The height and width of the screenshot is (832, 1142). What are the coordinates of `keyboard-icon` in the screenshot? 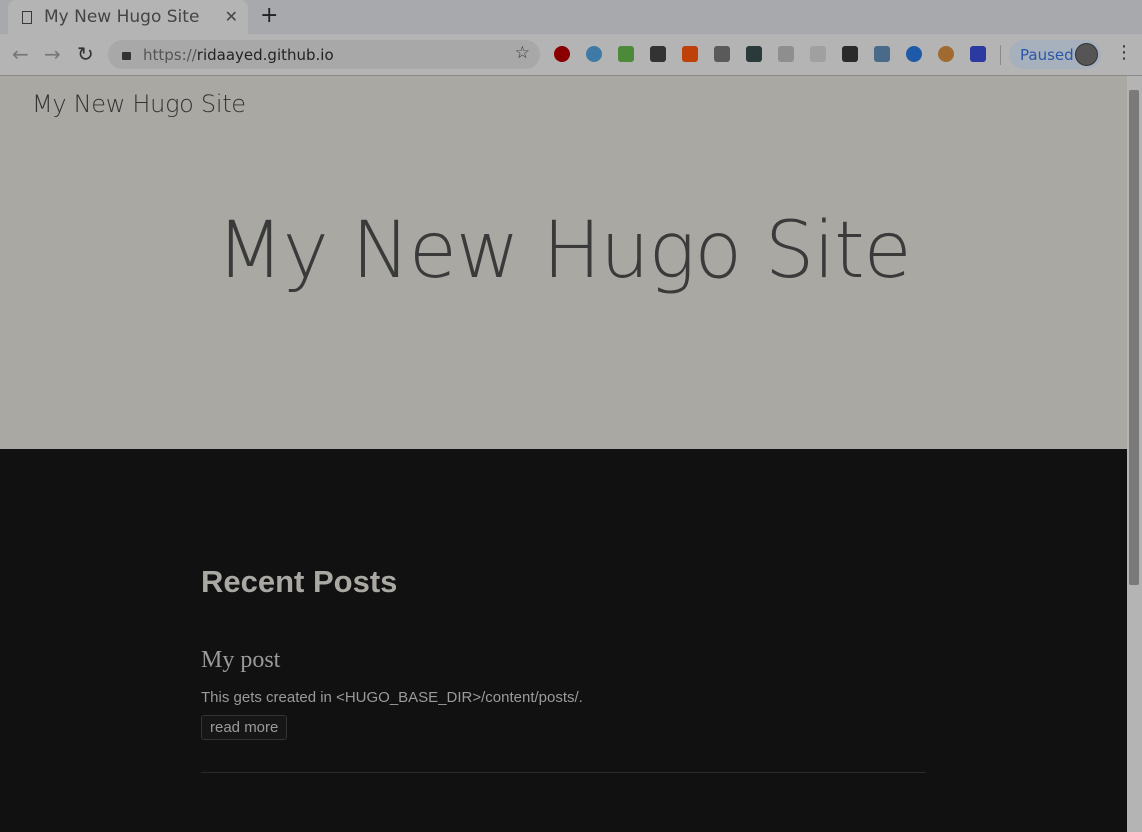 It's located at (850, 54).